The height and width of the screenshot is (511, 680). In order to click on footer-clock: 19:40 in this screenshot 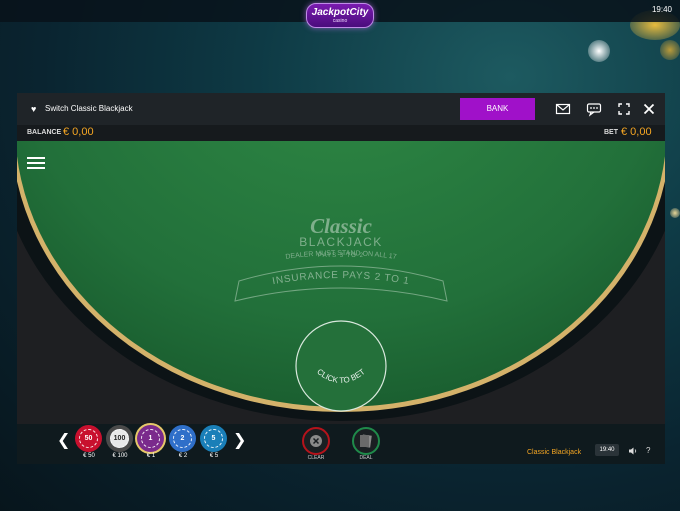, I will do `click(607, 450)`.